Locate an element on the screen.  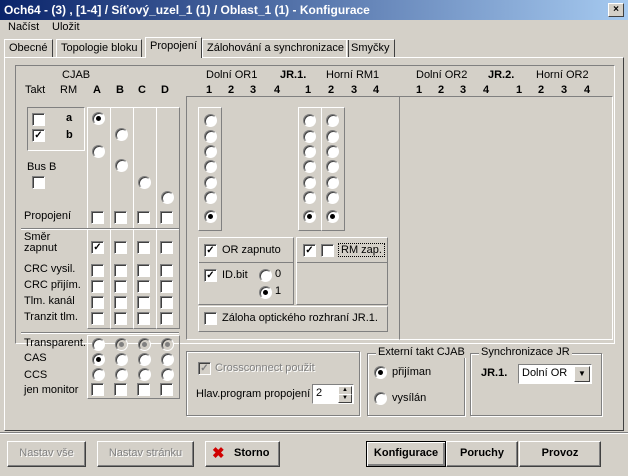
crc-prijim-d-checkbox is located at coordinates (166, 286).